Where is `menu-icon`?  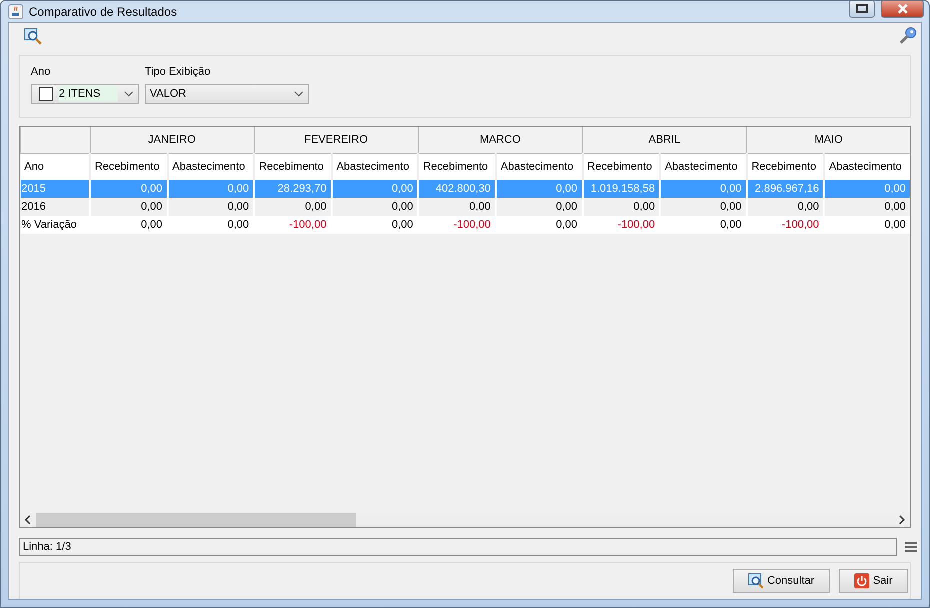 menu-icon is located at coordinates (911, 547).